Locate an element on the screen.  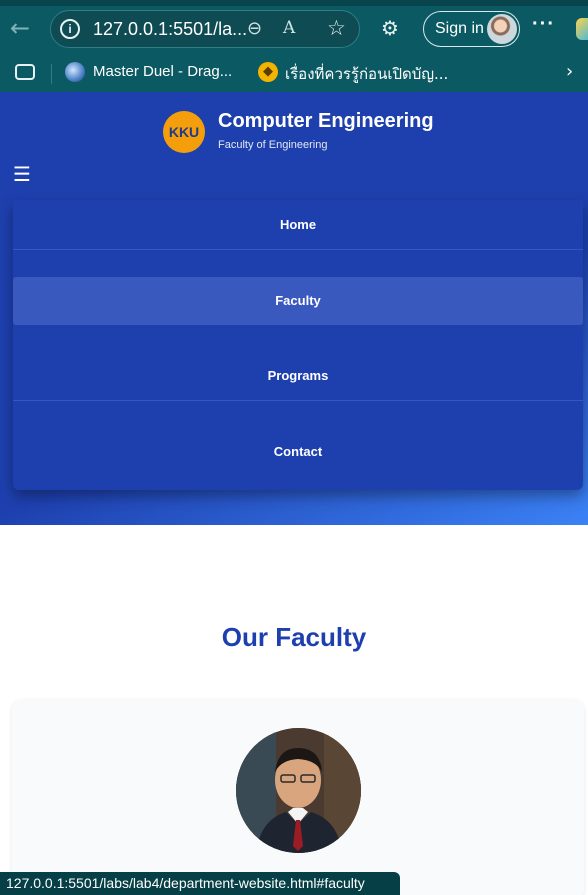
faculty-photo is located at coordinates (298, 790).